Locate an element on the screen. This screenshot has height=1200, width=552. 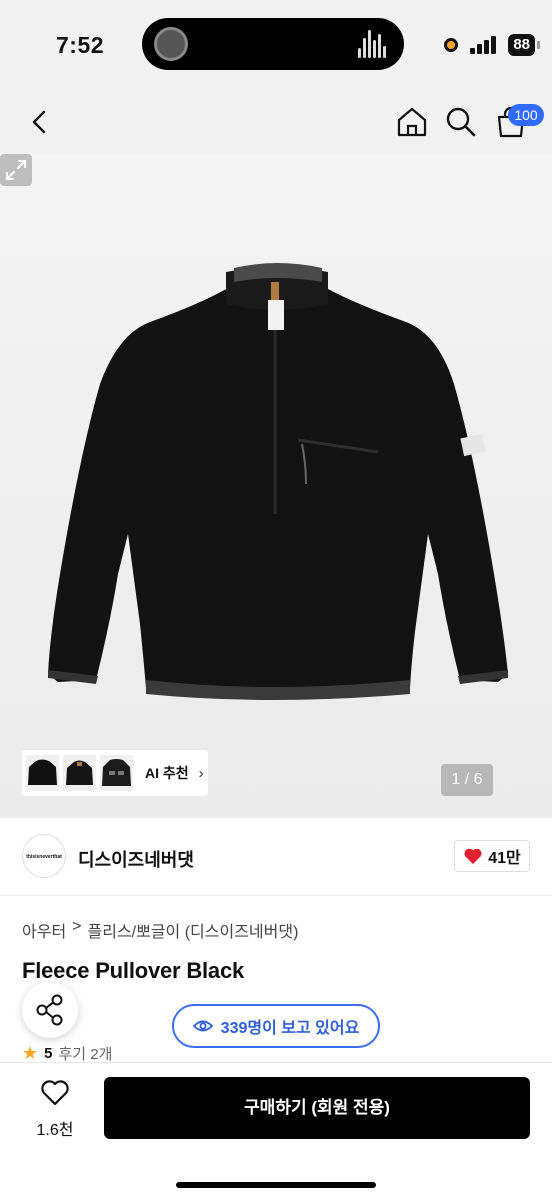
review-count: 후기 2개 is located at coordinates (85, 1054).